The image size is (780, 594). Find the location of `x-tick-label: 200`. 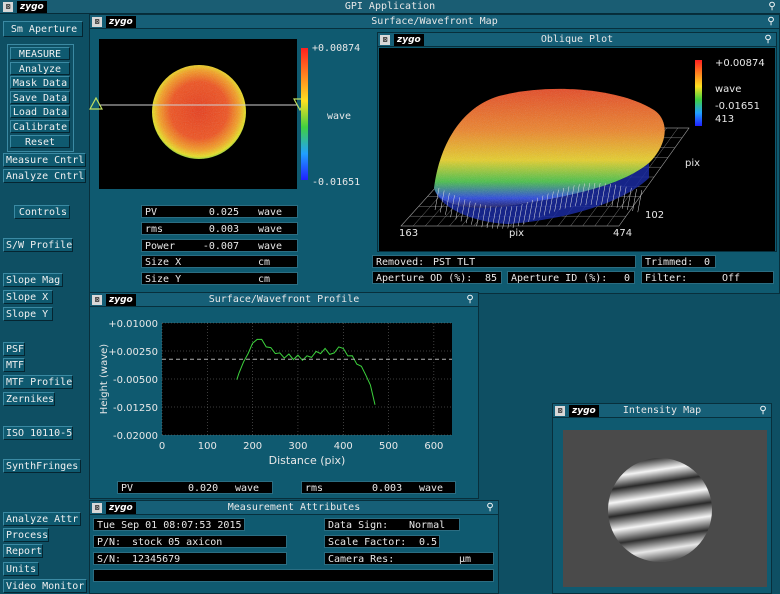

x-tick-label: 200 is located at coordinates (252, 446).